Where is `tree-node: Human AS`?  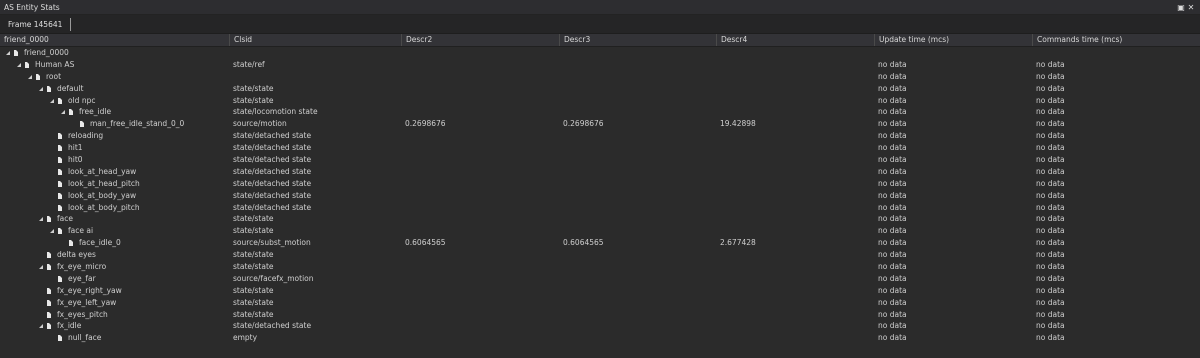 tree-node: Human AS is located at coordinates (37, 65).